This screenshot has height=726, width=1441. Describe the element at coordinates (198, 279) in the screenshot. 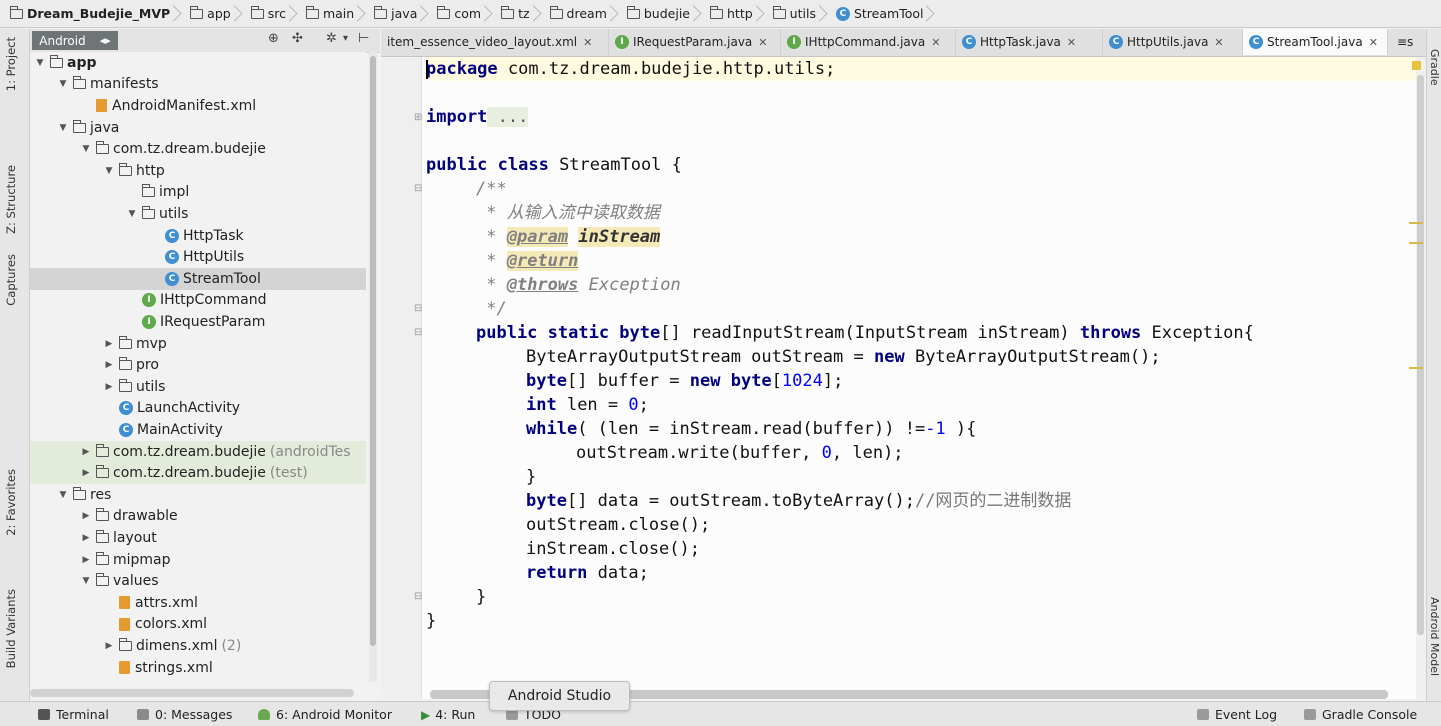

I see `tree-item: C StreamTool` at that location.